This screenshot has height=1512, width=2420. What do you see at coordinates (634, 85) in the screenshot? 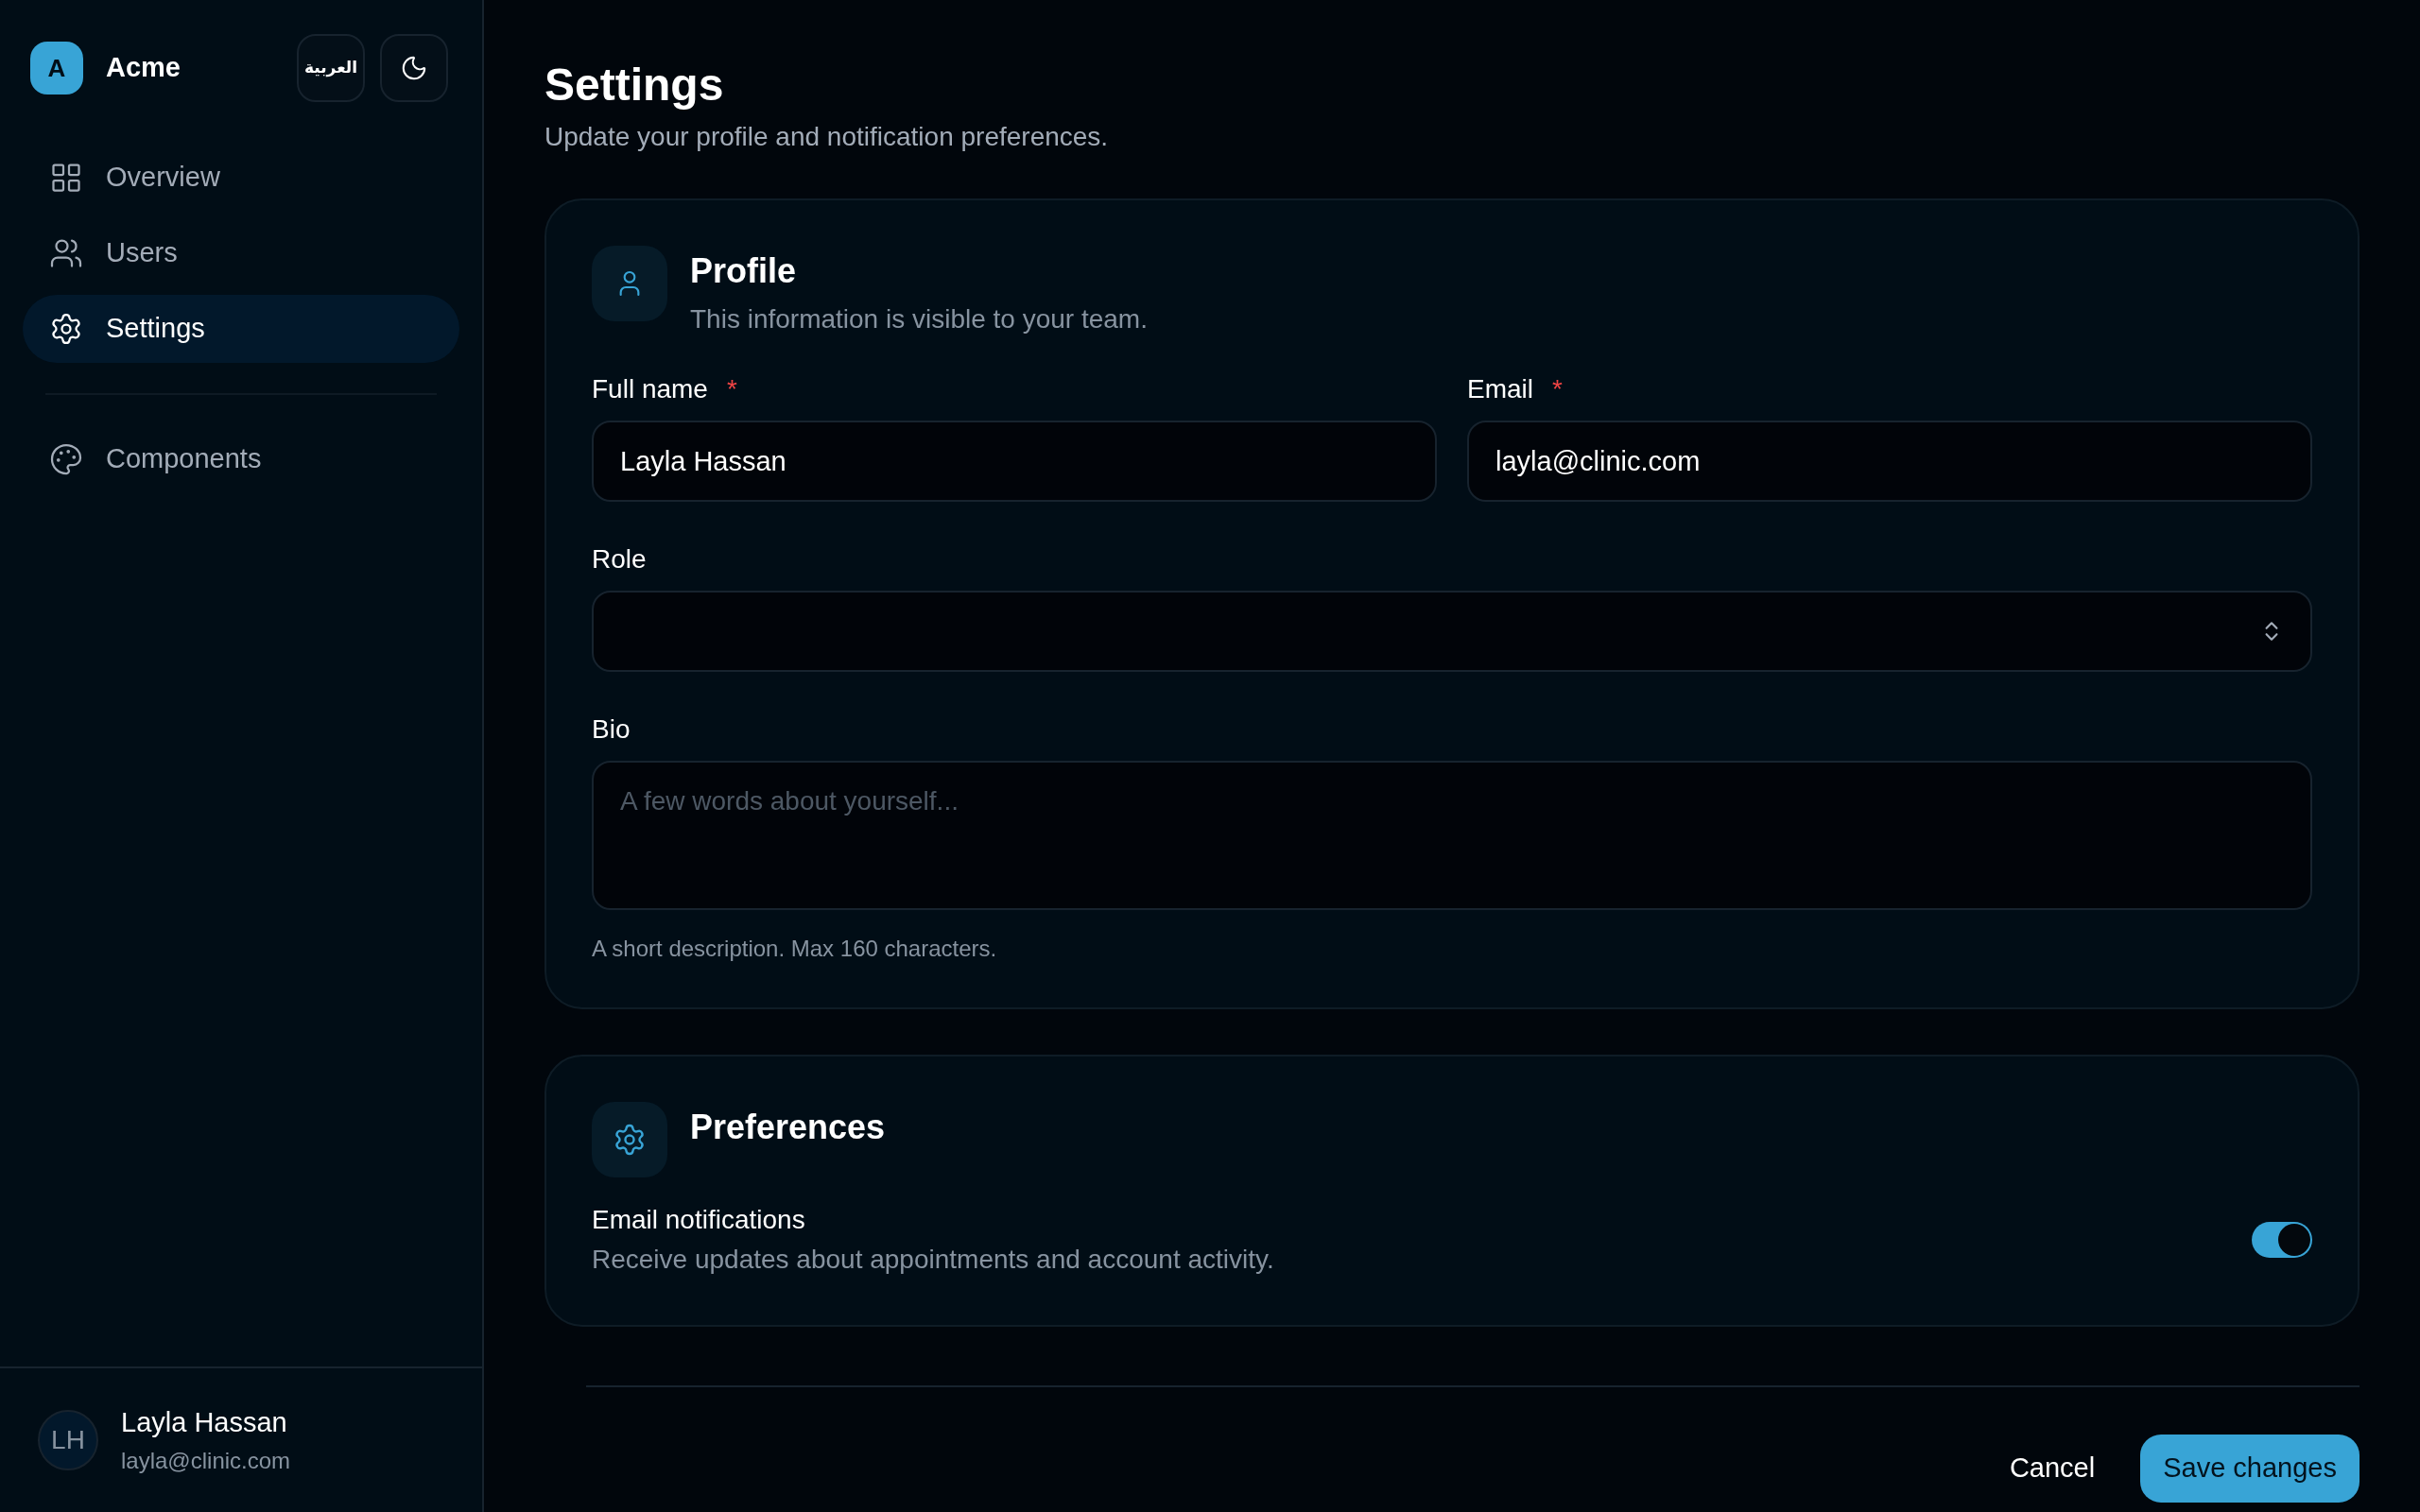
I see `page-title: Settings` at bounding box center [634, 85].